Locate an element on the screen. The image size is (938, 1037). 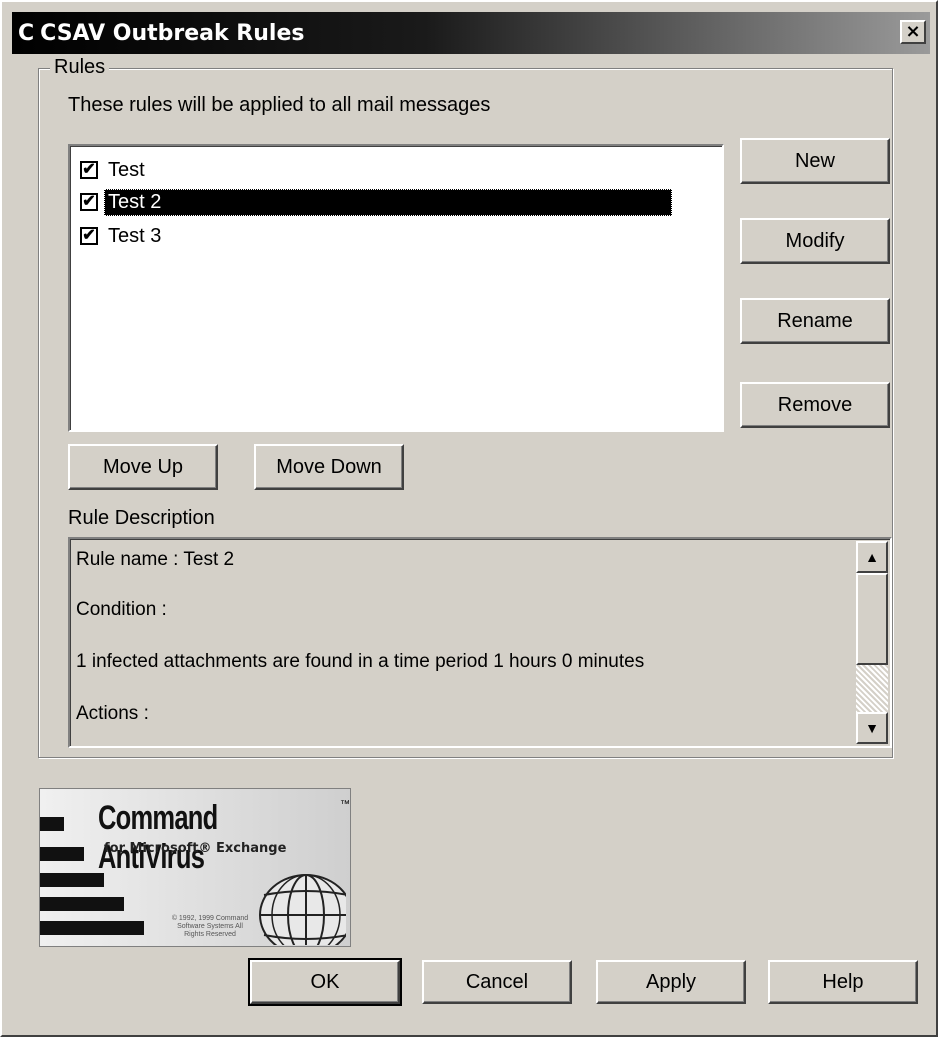
move-down-button: Move Down is located at coordinates (329, 467).